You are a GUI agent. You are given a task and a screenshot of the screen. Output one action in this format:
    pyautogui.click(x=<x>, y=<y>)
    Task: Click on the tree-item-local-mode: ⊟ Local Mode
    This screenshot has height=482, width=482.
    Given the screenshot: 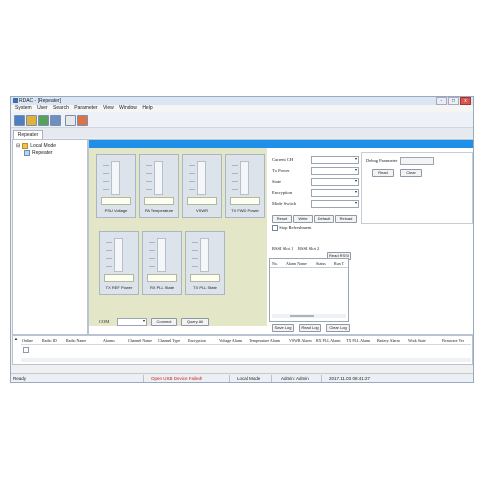 What is the action you would take?
    pyautogui.click(x=36, y=146)
    